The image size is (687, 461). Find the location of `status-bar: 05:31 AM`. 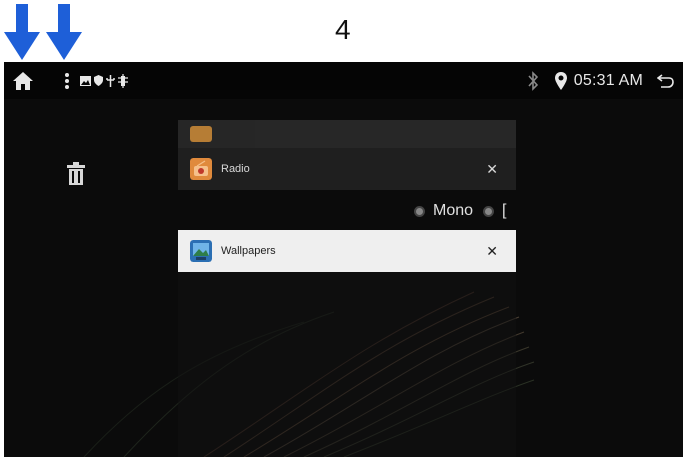

status-bar: 05:31 AM is located at coordinates (343, 80).